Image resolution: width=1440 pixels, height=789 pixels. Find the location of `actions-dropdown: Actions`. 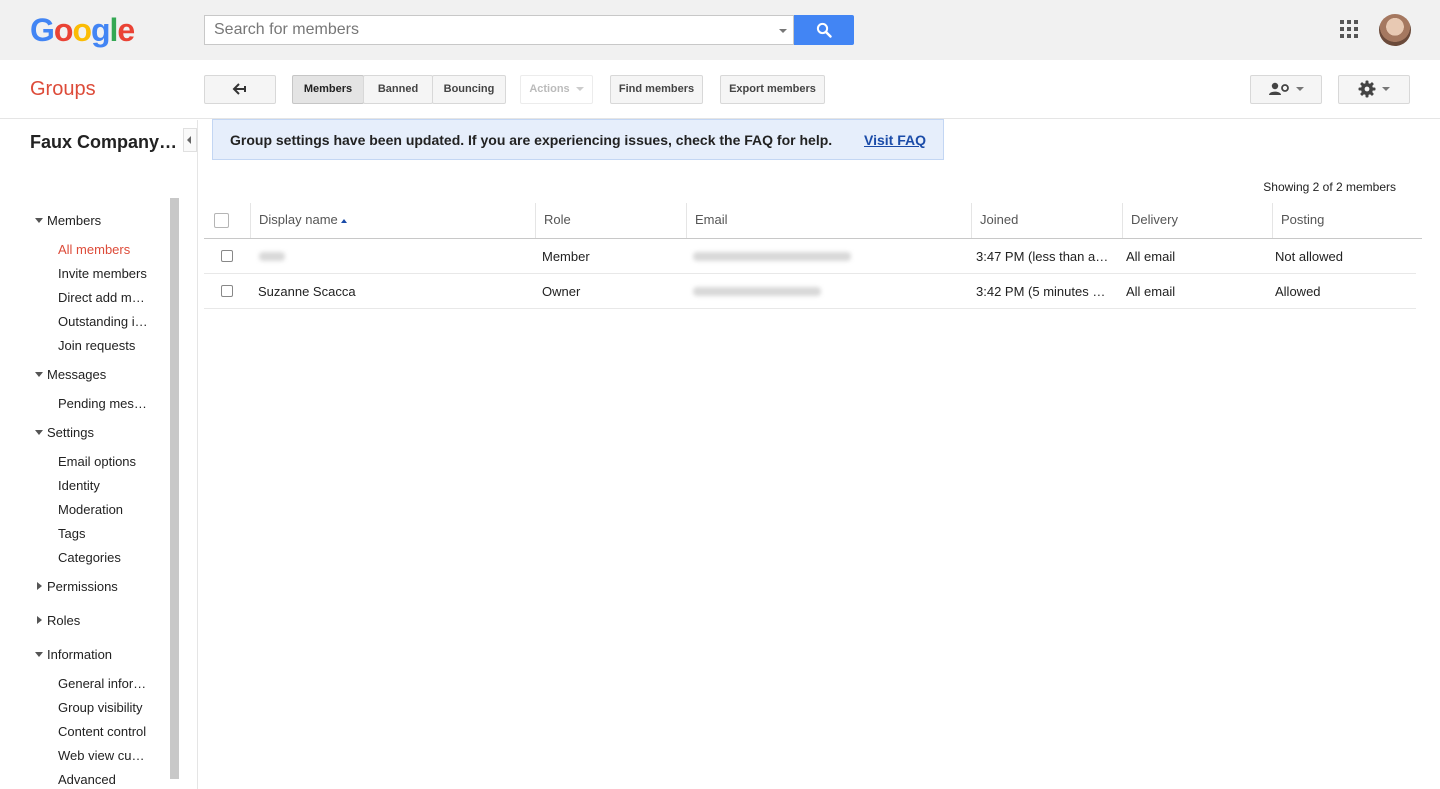

actions-dropdown: Actions is located at coordinates (556, 89).